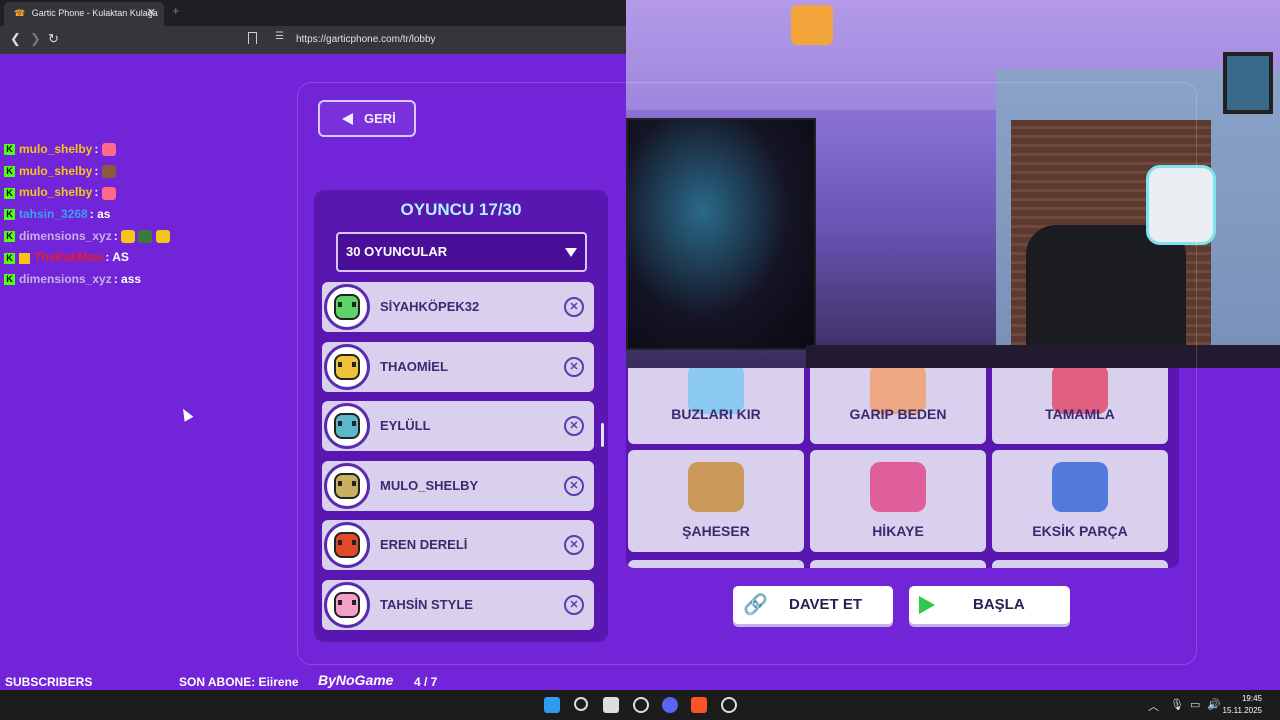 The image size is (1280, 720). Describe the element at coordinates (898, 414) in the screenshot. I see `mode-label: GARIP BEDEN` at that location.